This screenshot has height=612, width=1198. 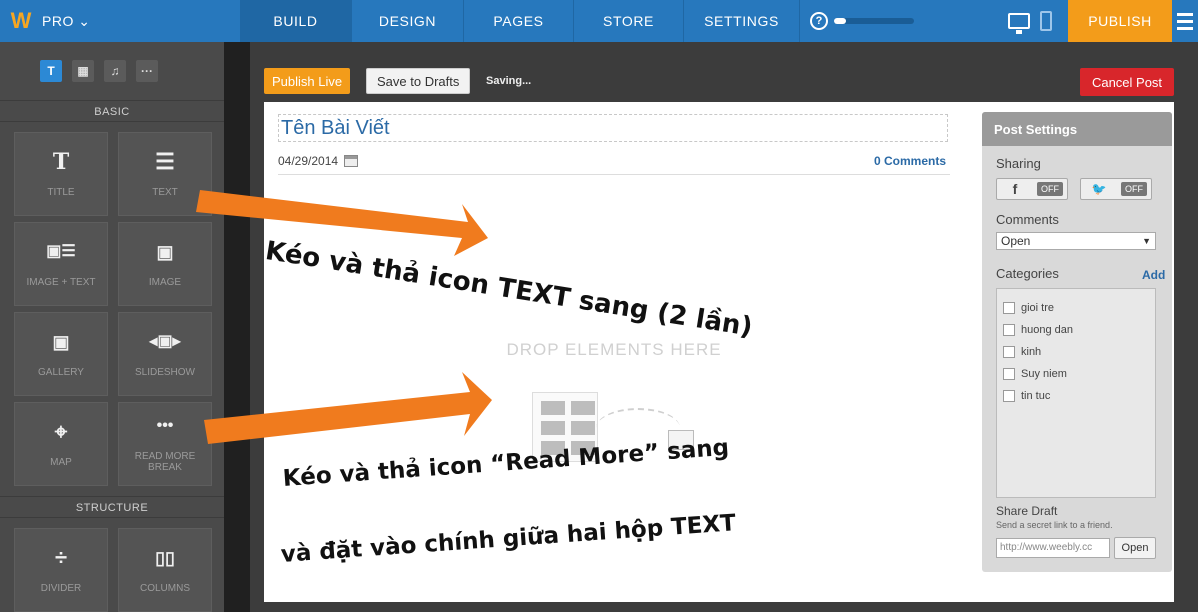 I want to click on tile-label: TITLE, so click(x=61, y=192).